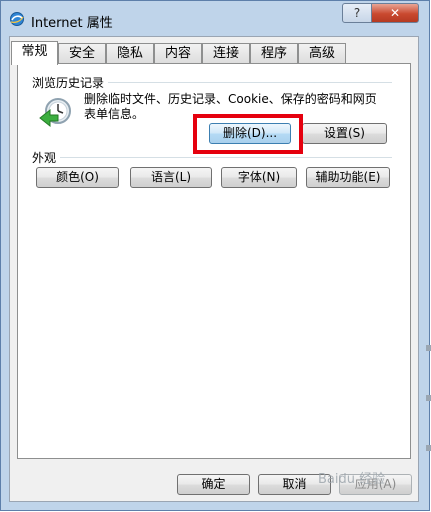 The height and width of the screenshot is (512, 431). I want to click on appearance-group-label: 外观, so click(46, 157).